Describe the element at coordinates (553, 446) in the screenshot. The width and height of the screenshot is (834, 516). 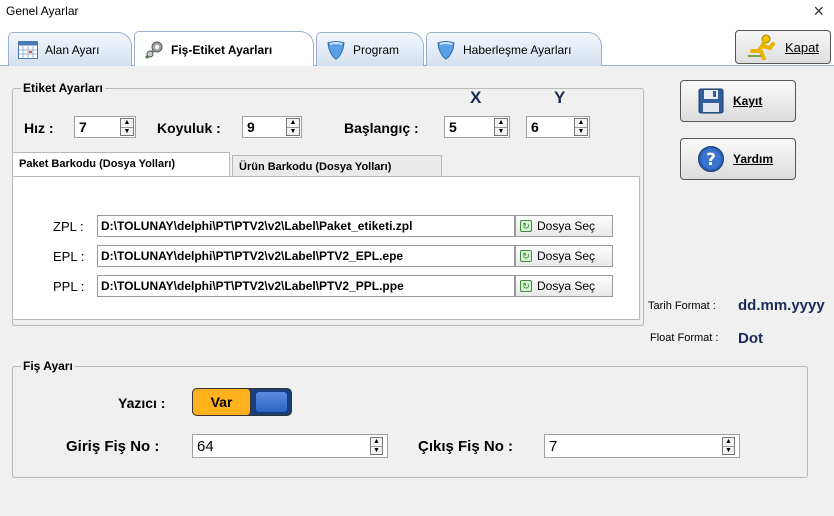
I see `cikis-fis-no-value: 7` at that location.